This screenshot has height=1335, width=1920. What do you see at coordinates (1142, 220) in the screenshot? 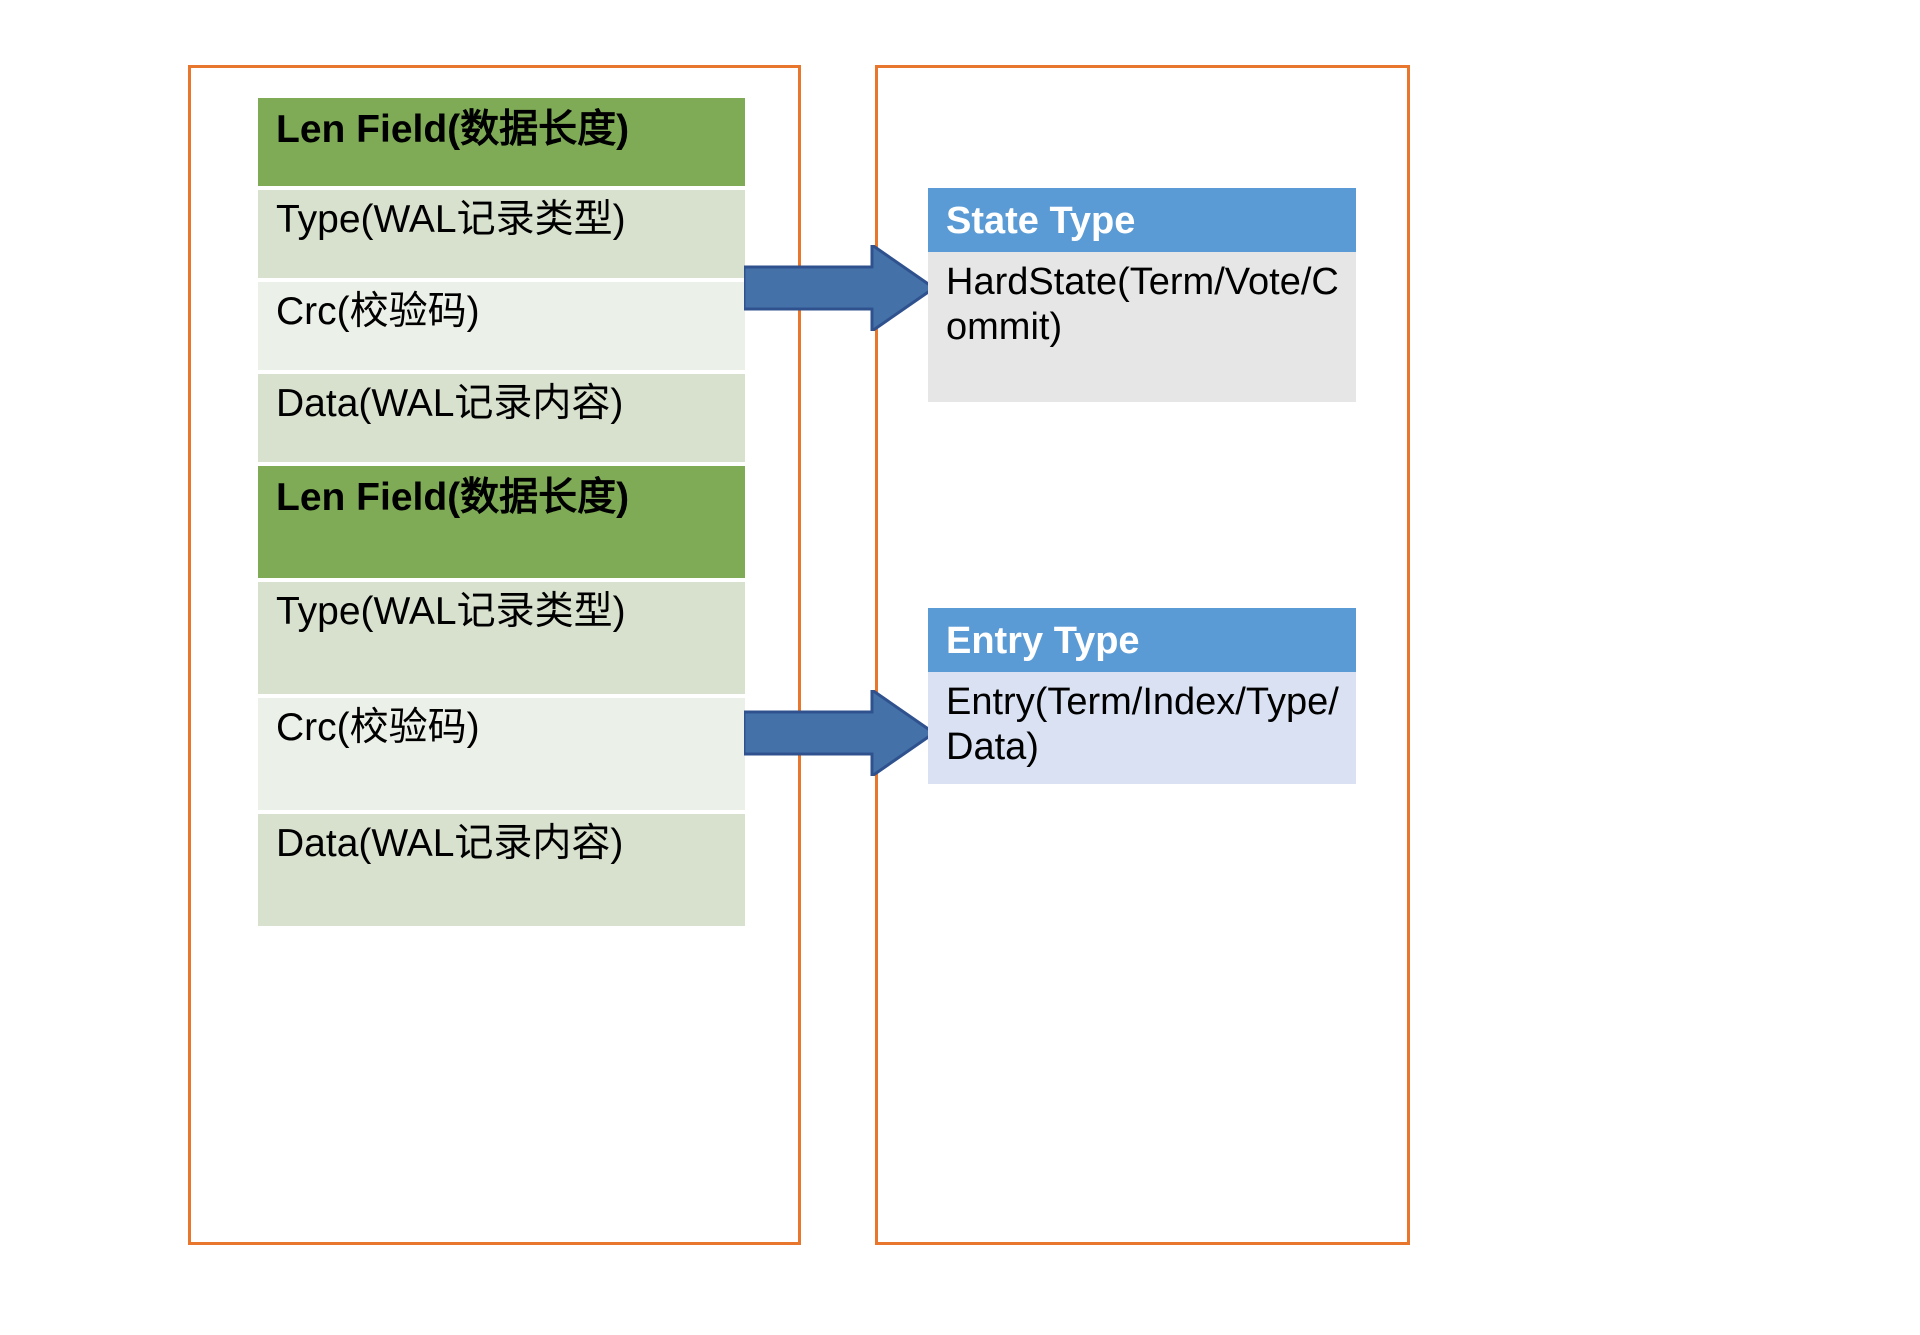
I see `state-type-header: State Type` at bounding box center [1142, 220].